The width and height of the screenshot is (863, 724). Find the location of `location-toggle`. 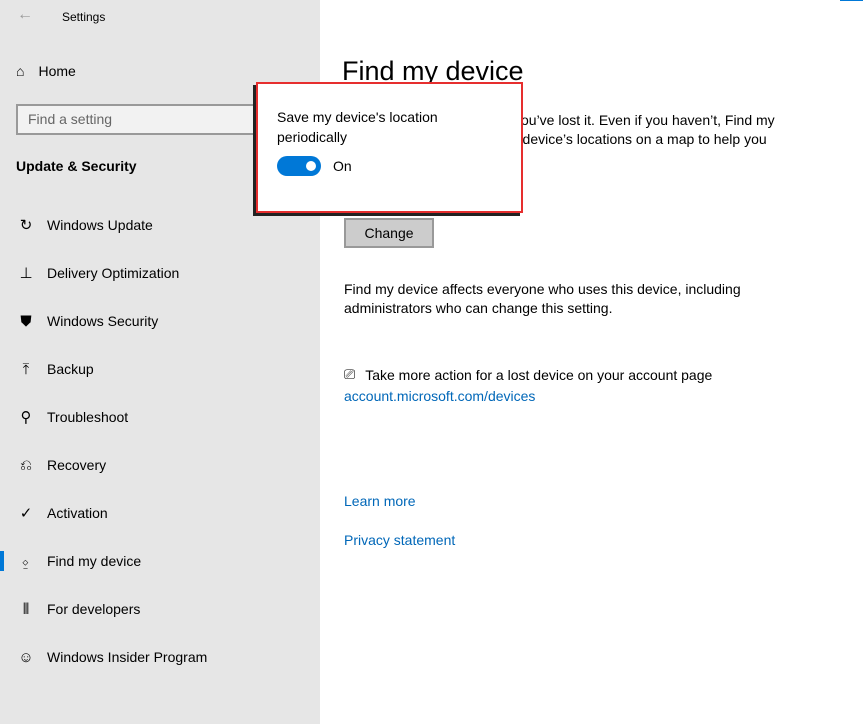

location-toggle is located at coordinates (299, 166).